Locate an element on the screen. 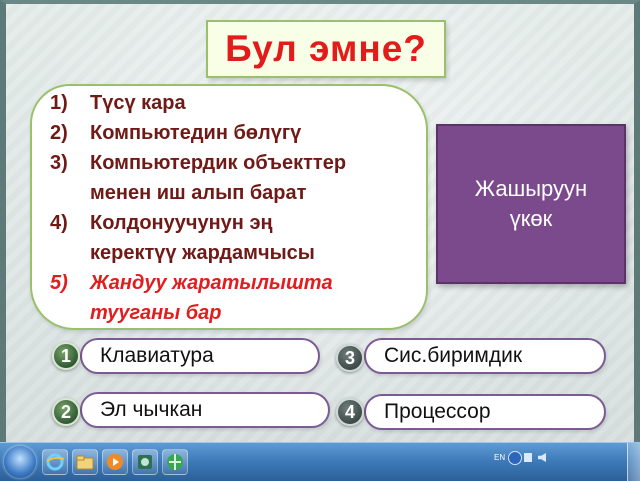 The height and width of the screenshot is (481, 640). internet-explorer-icon is located at coordinates (55, 462).